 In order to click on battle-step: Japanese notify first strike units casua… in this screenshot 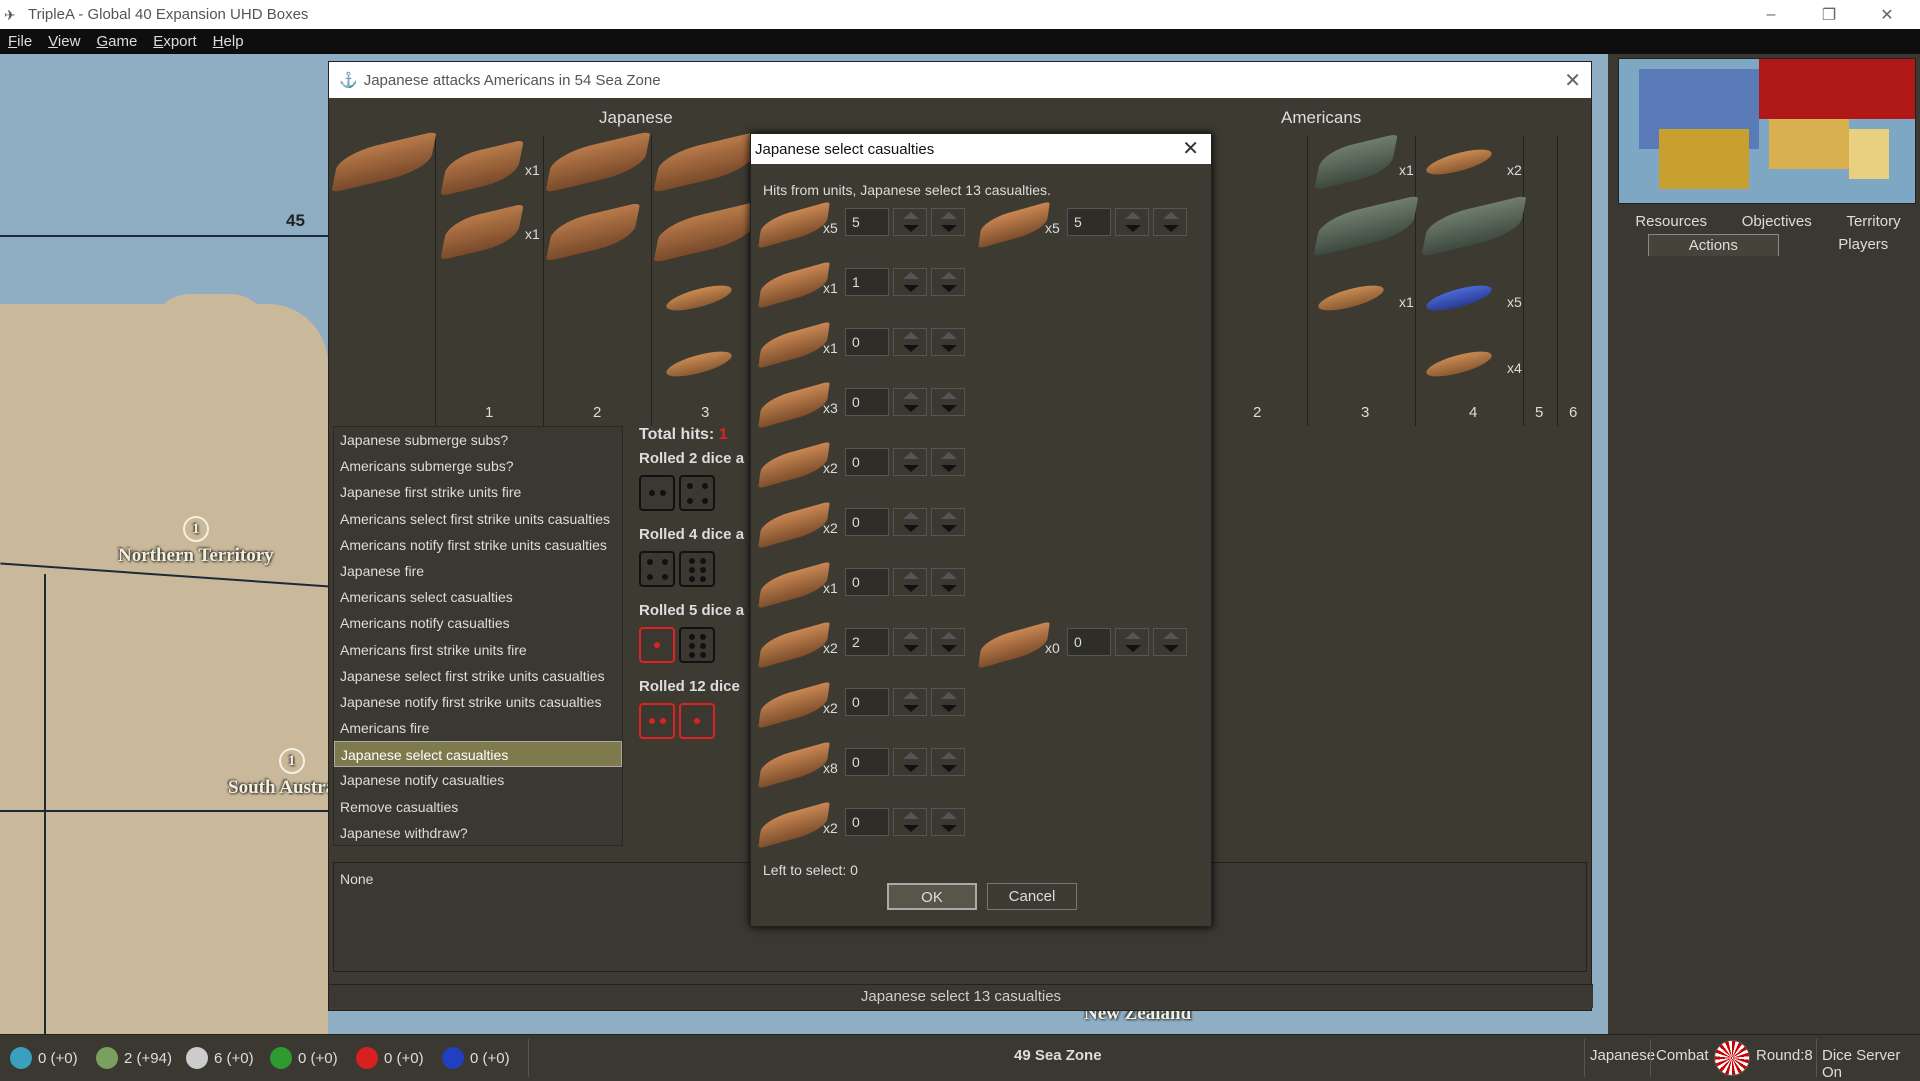, I will do `click(478, 702)`.